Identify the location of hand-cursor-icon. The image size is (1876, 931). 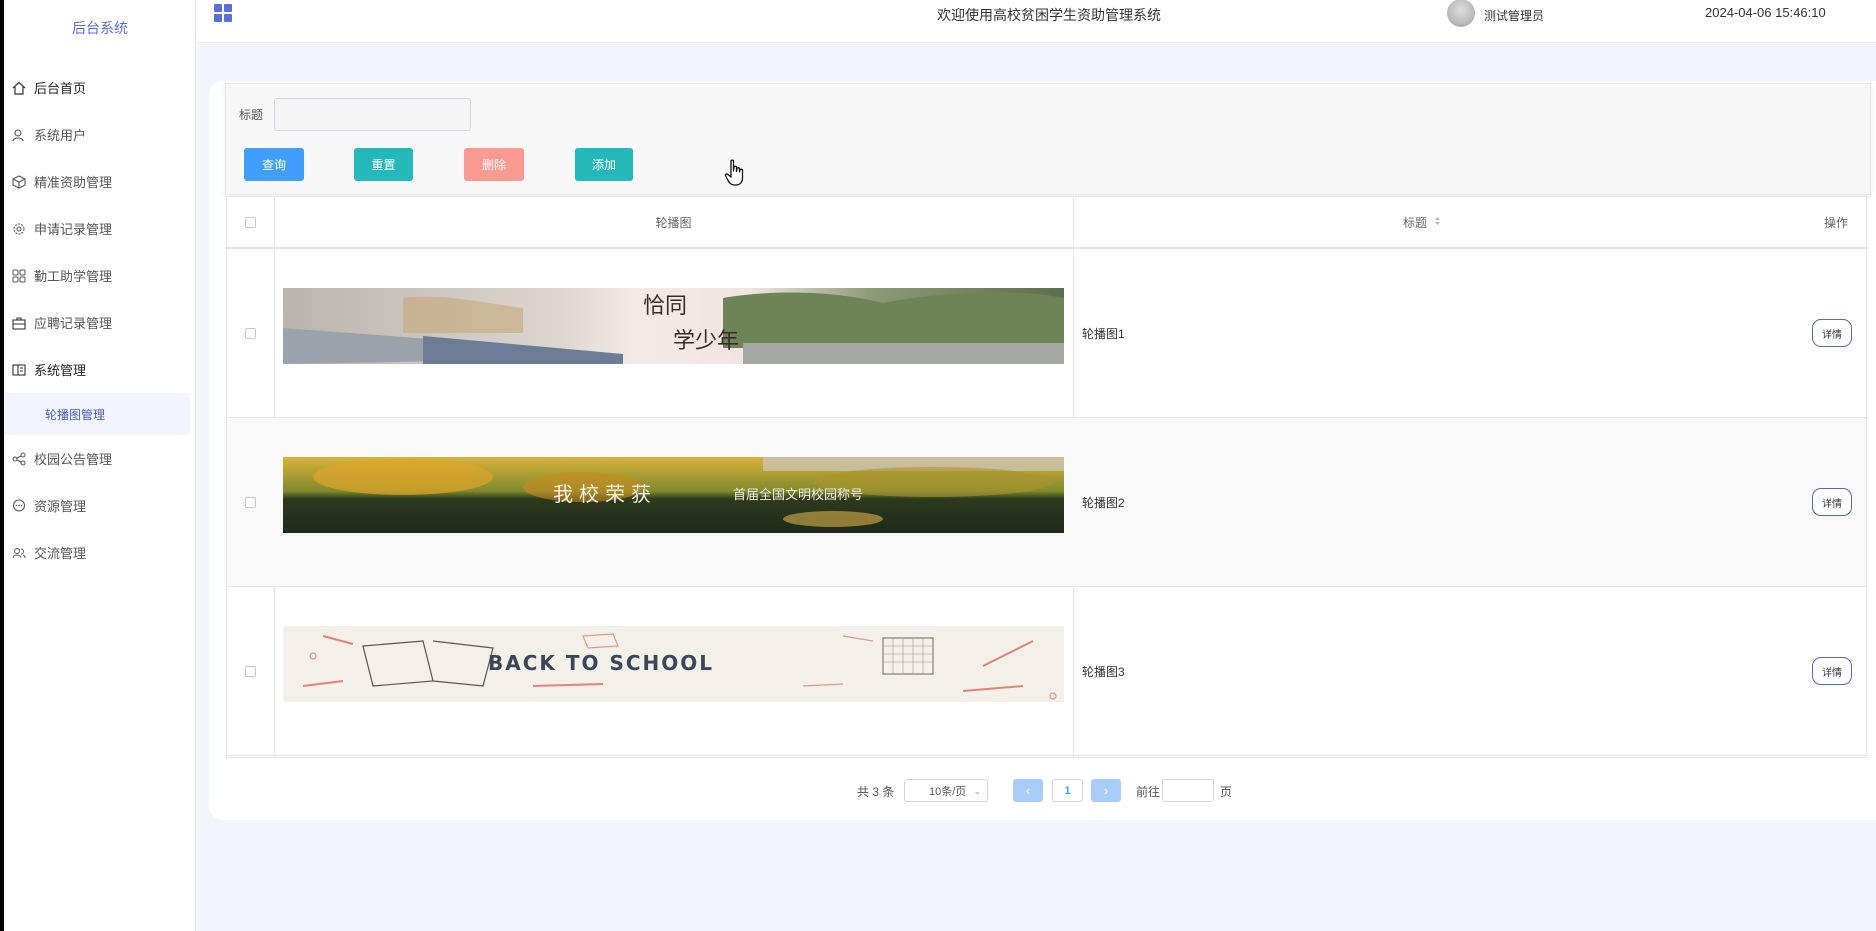
(735, 173).